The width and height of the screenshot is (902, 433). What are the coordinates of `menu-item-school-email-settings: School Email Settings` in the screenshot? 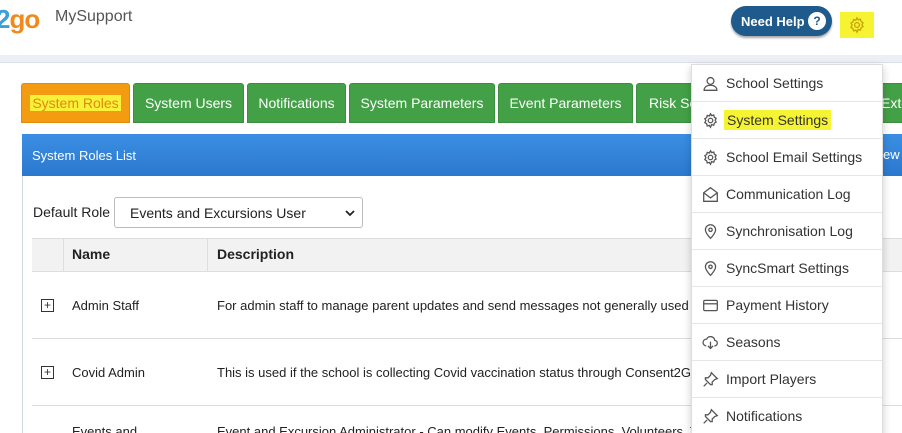 It's located at (787, 157).